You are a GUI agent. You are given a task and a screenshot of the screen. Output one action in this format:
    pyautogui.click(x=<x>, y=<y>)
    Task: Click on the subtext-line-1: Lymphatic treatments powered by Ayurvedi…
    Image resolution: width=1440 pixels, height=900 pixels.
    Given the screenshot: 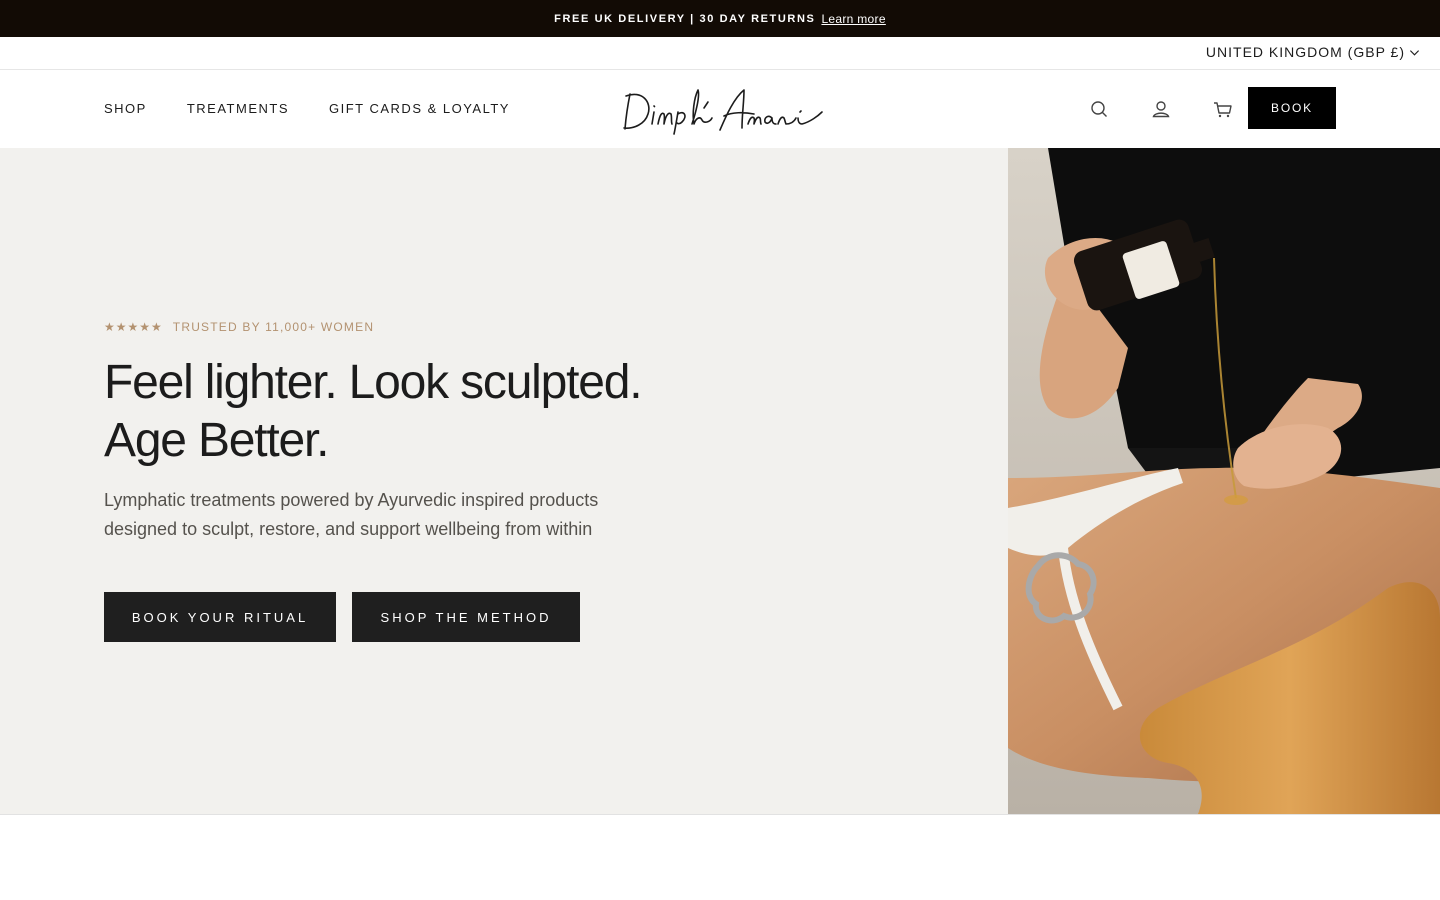 What is the action you would take?
    pyautogui.click(x=351, y=500)
    